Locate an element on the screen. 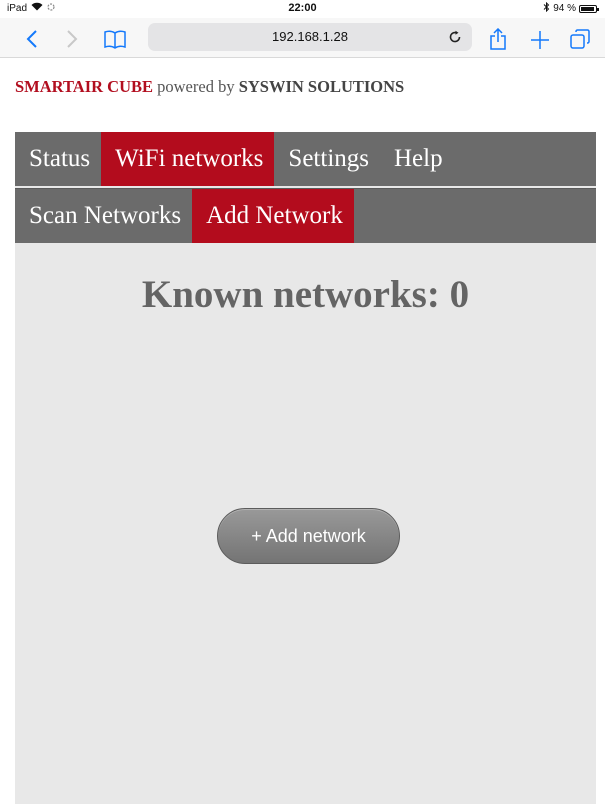 The height and width of the screenshot is (806, 605). status-right: 94 % is located at coordinates (571, 8).